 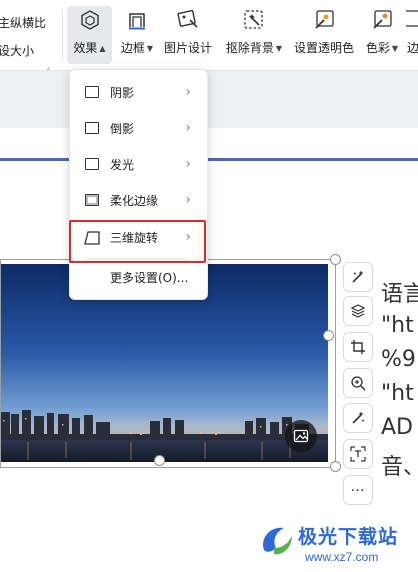 I want to click on lock-aspect-ratio-label: 主纵横比, so click(x=23, y=22).